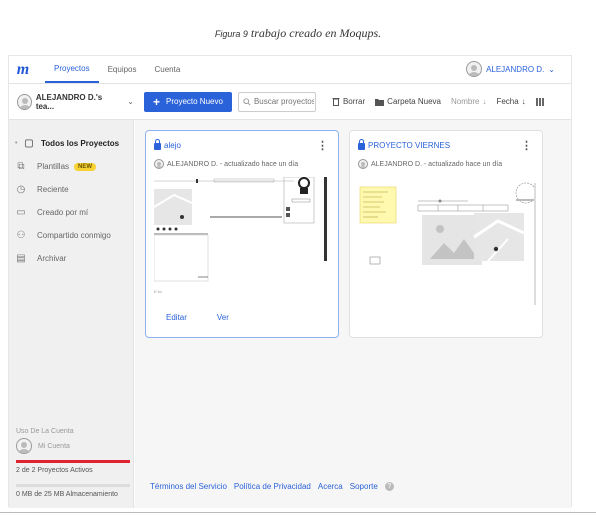 The width and height of the screenshot is (596, 516). What do you see at coordinates (336, 102) in the screenshot?
I see `trash-icon` at bounding box center [336, 102].